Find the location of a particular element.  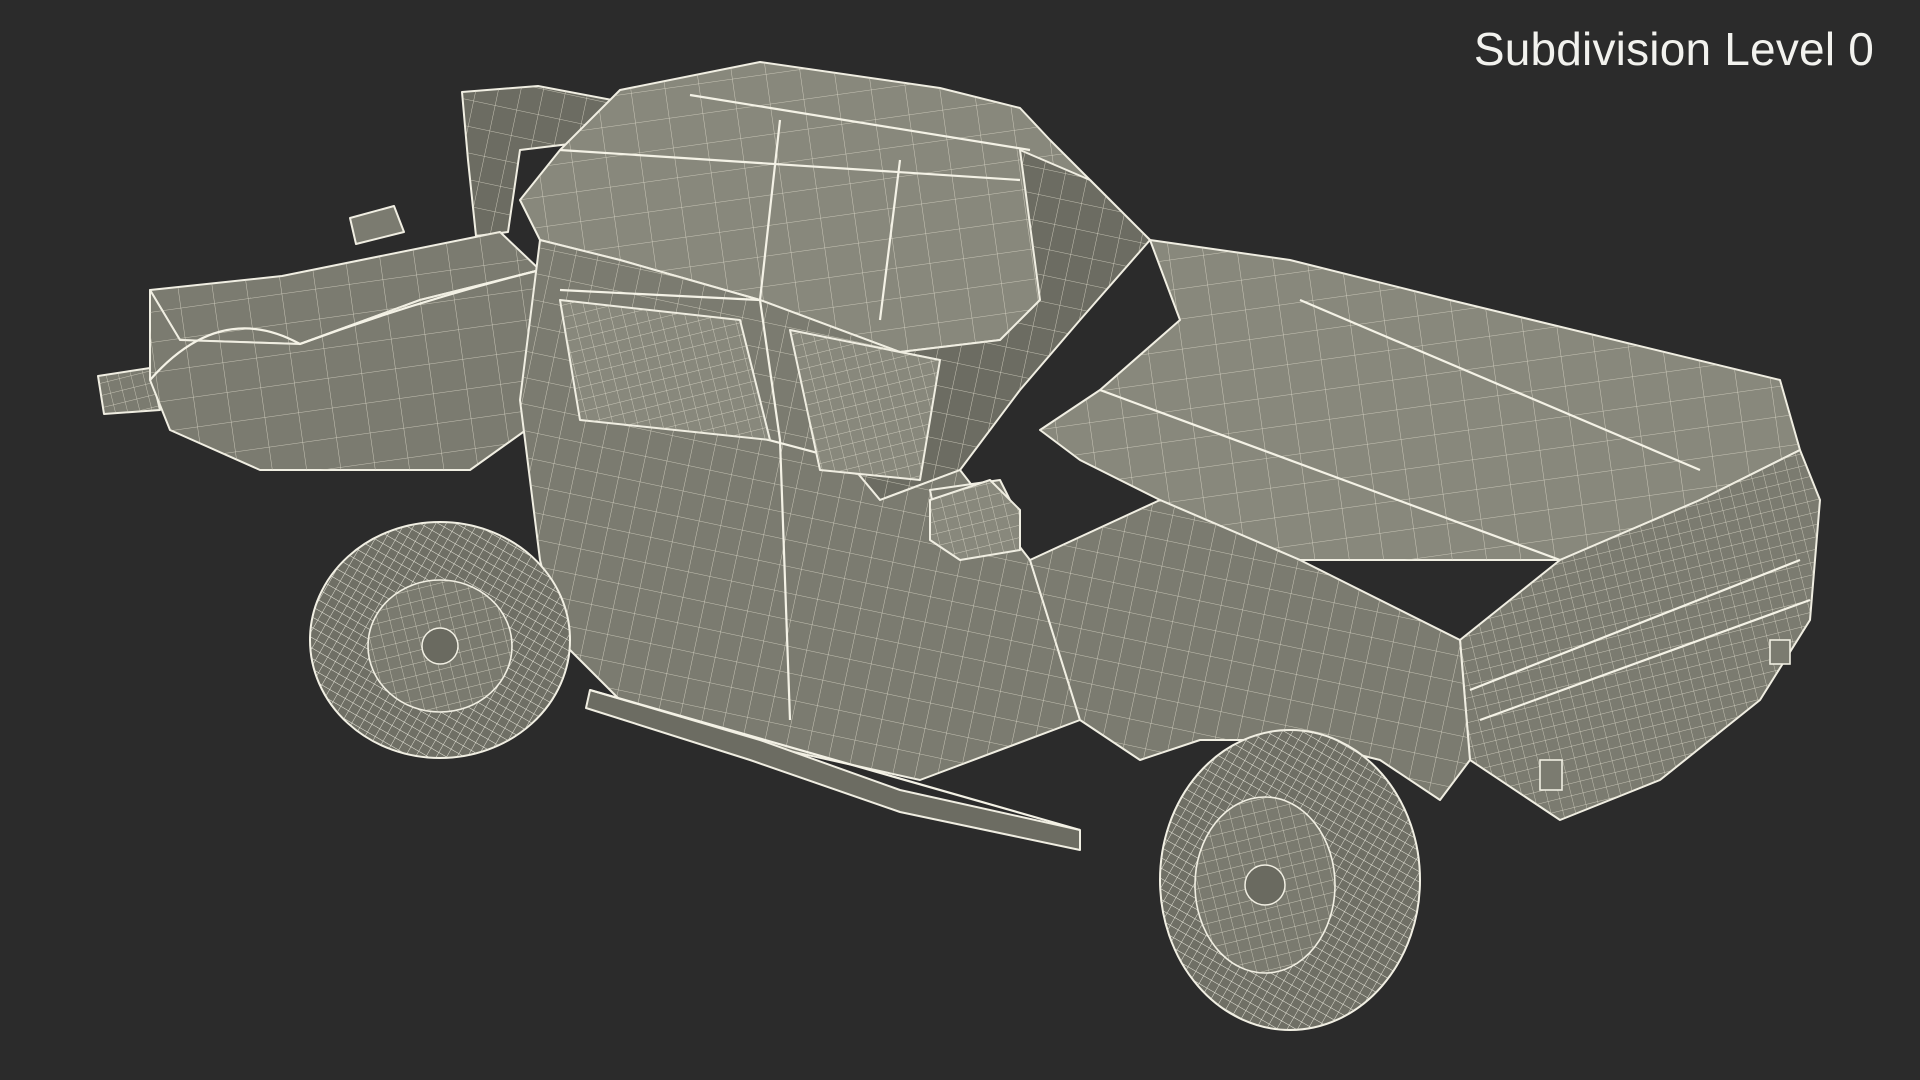

subdivision-level-label: Subdivision Level 0 is located at coordinates (1673, 49).